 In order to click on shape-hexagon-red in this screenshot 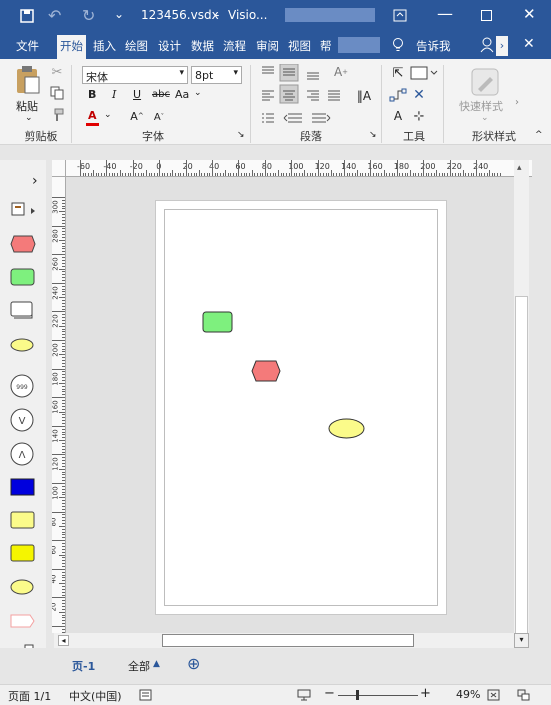, I will do `click(266, 371)`.